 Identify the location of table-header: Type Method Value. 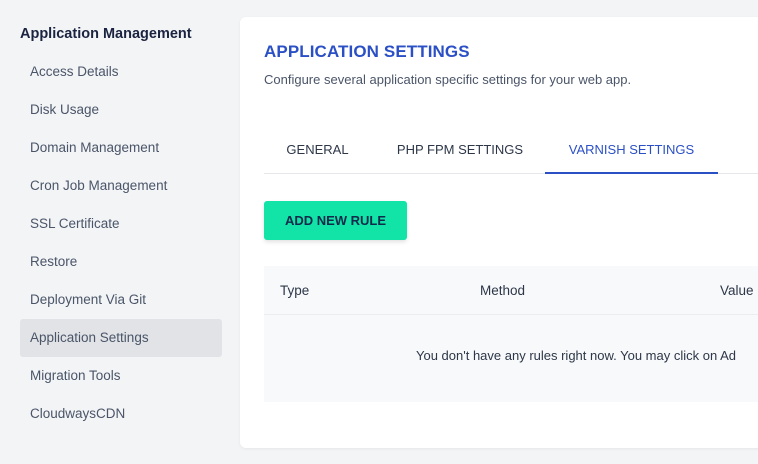
(511, 290).